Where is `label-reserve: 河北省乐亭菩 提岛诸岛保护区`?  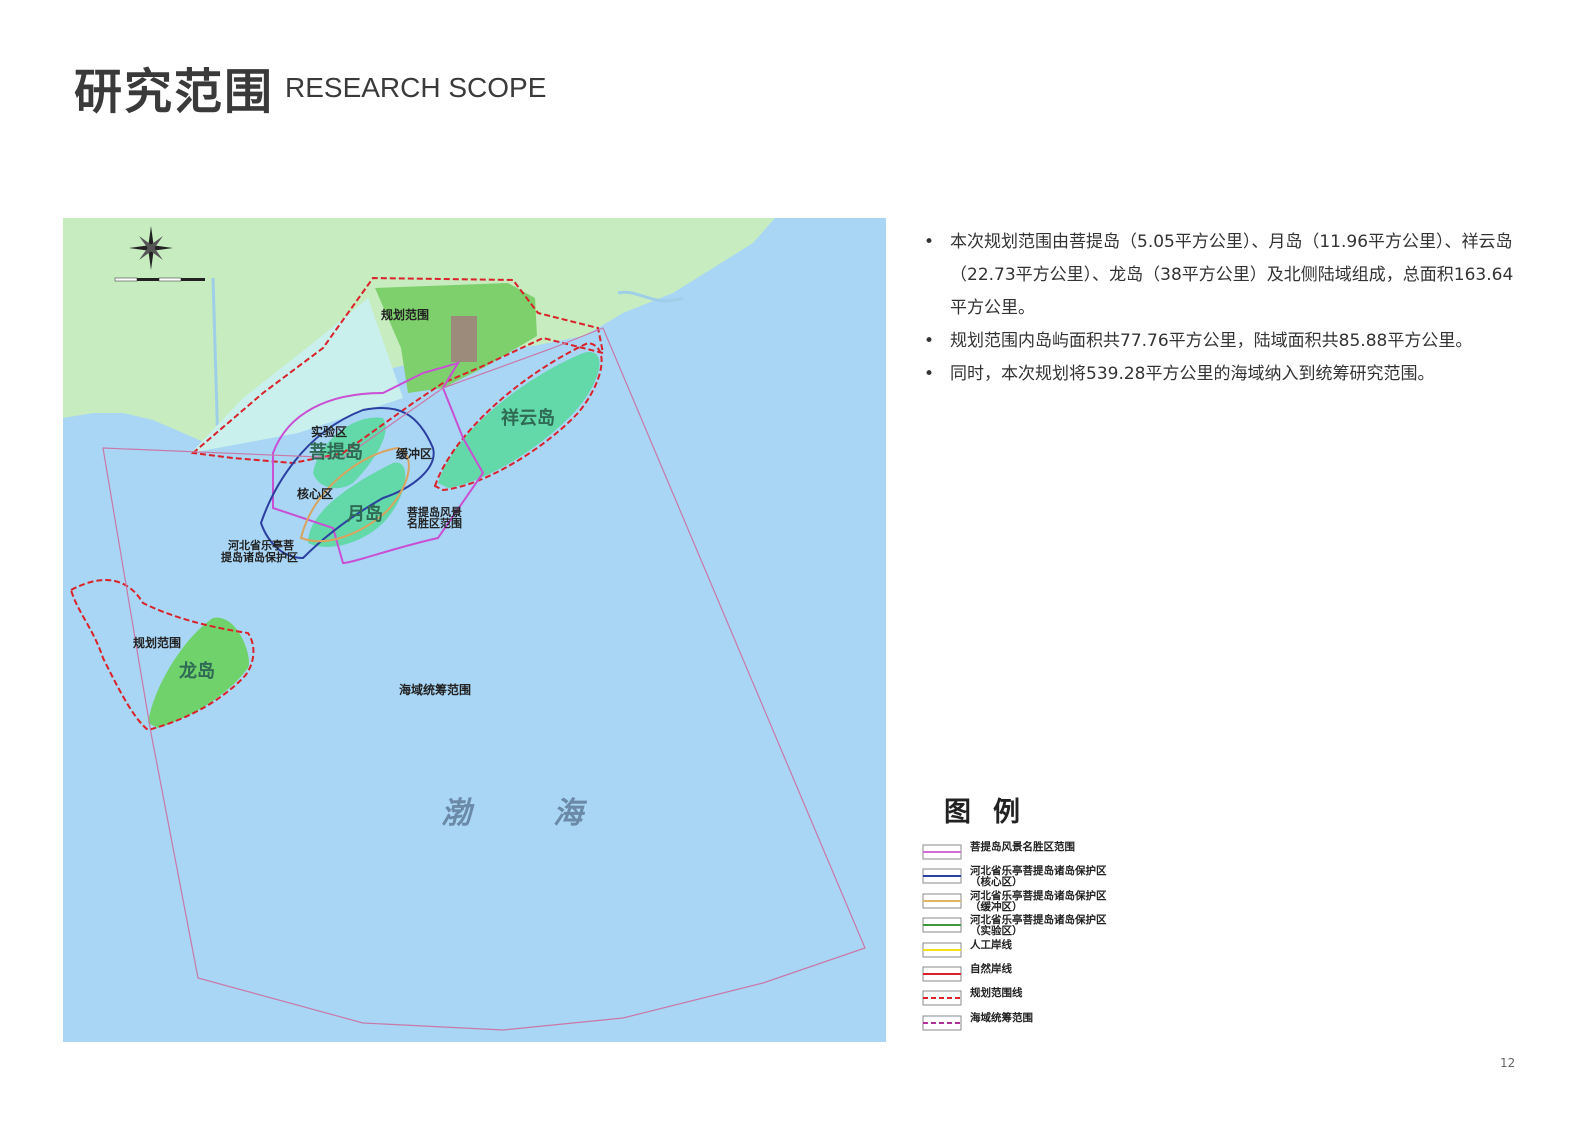
label-reserve: 河北省乐亭菩 提岛诸岛保护区 is located at coordinates (259, 551).